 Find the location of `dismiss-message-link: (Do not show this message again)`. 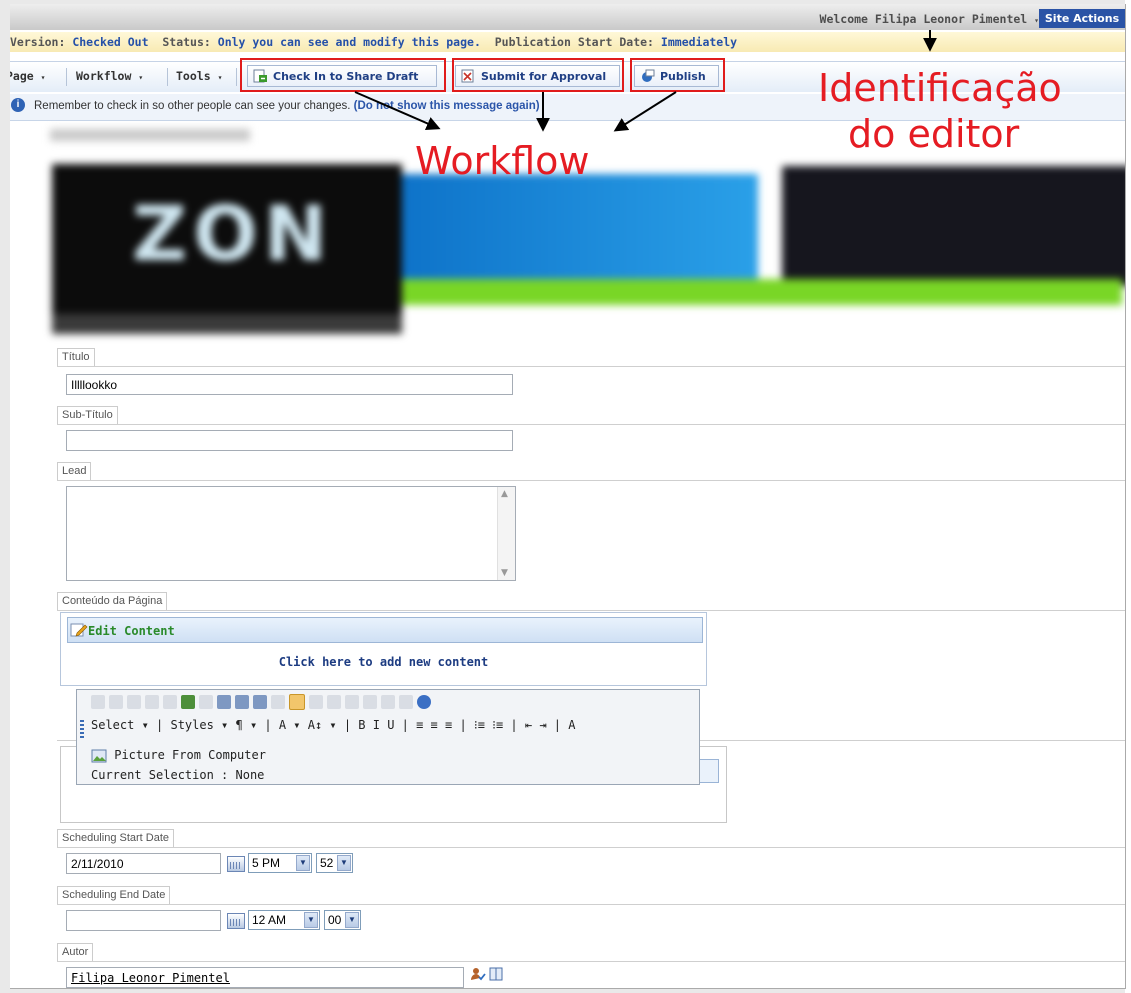

dismiss-message-link: (Do not show this message again) is located at coordinates (447, 106).